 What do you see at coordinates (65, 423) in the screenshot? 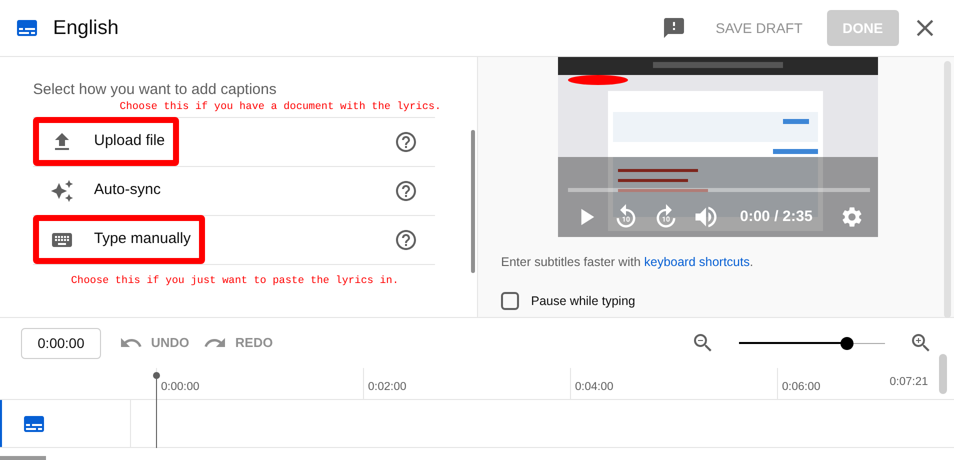
I see `caption-track-header` at bounding box center [65, 423].